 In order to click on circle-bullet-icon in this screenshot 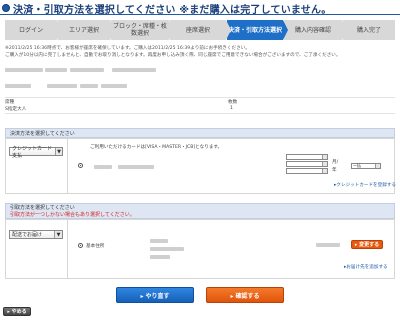, I will do `click(6, 8)`.